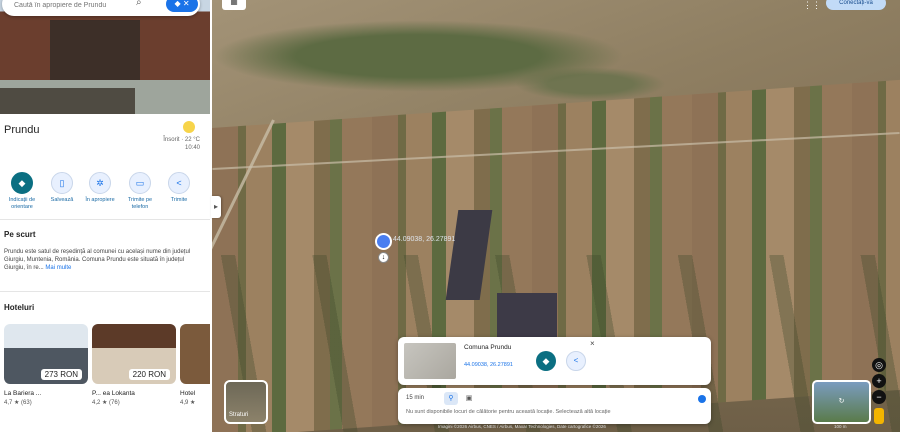 The height and width of the screenshot is (432, 900). What do you see at coordinates (246, 402) in the screenshot?
I see `layers-button: Straturi` at bounding box center [246, 402].